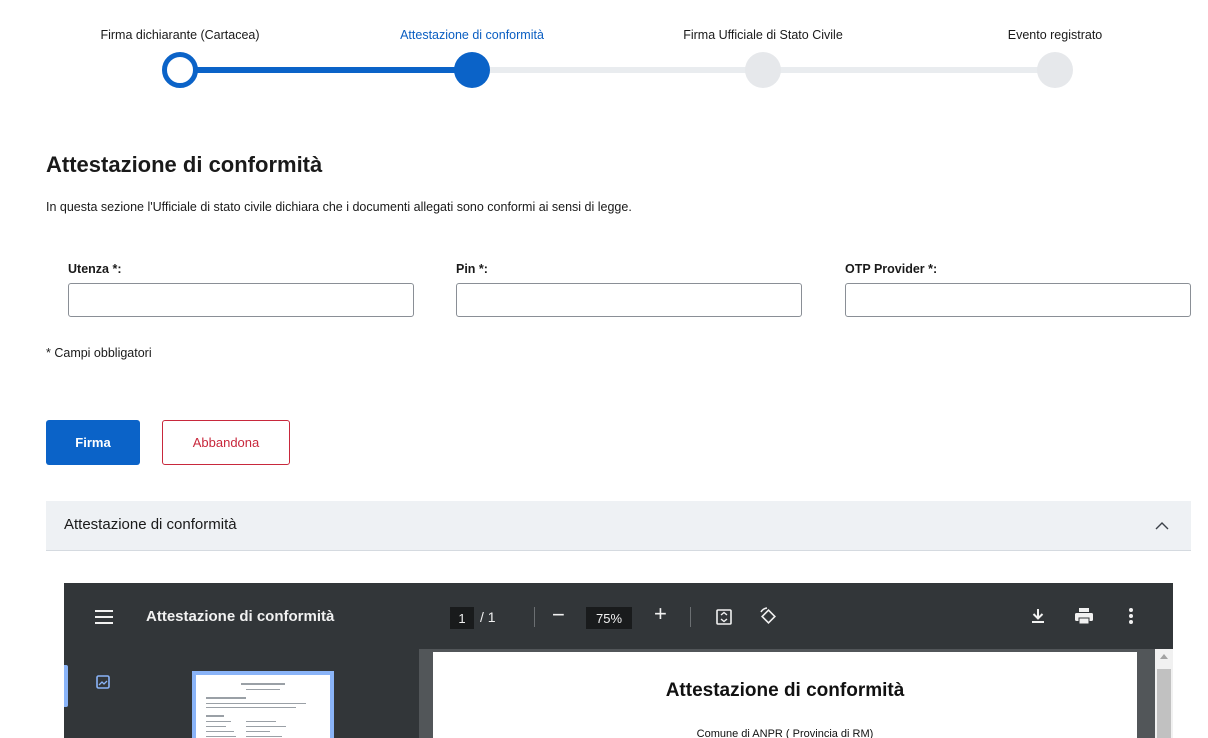  I want to click on chevron-up-icon, so click(1162, 526).